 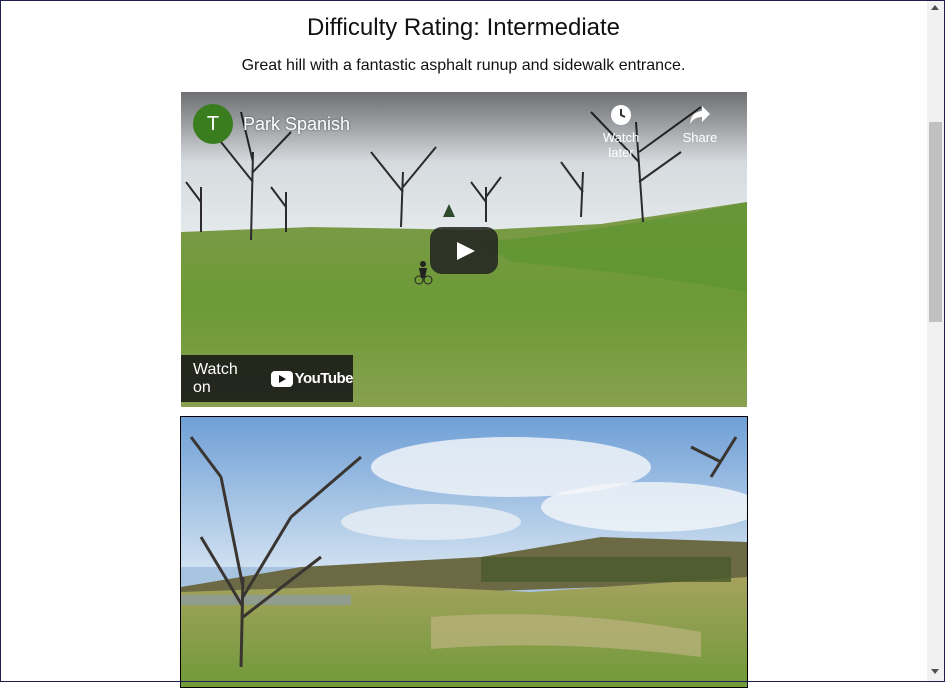 I want to click on share-button: Share, so click(x=700, y=124).